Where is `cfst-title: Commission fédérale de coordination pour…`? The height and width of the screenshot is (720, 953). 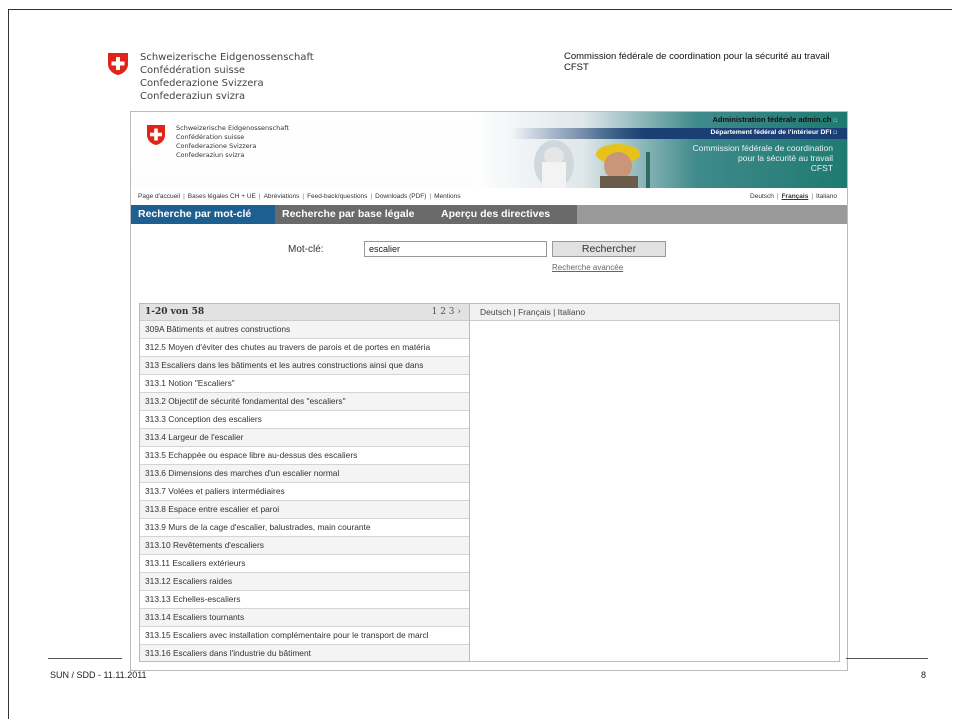
cfst-title: Commission fédérale de coordination pour… is located at coordinates (697, 62).